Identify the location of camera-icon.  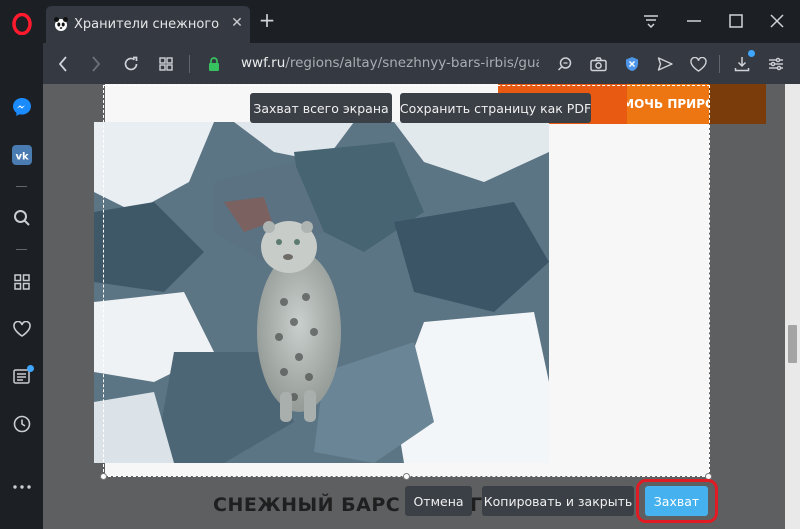
(598, 64).